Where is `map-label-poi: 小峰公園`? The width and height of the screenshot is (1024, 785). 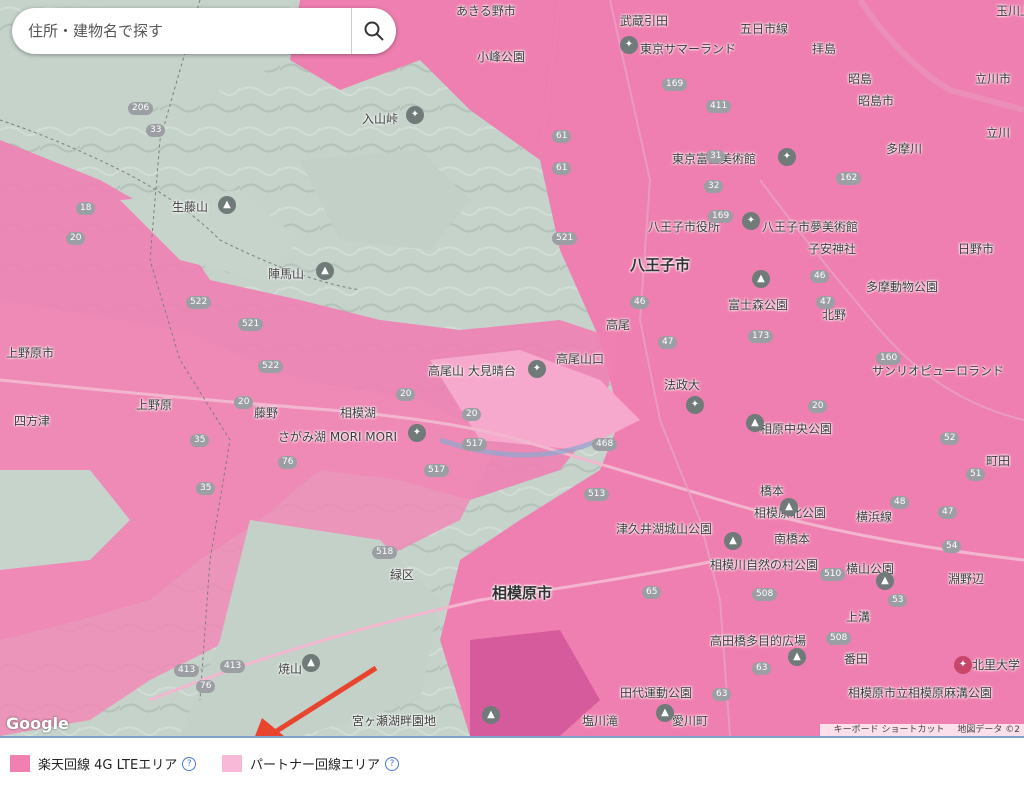 map-label-poi: 小峰公園 is located at coordinates (501, 56).